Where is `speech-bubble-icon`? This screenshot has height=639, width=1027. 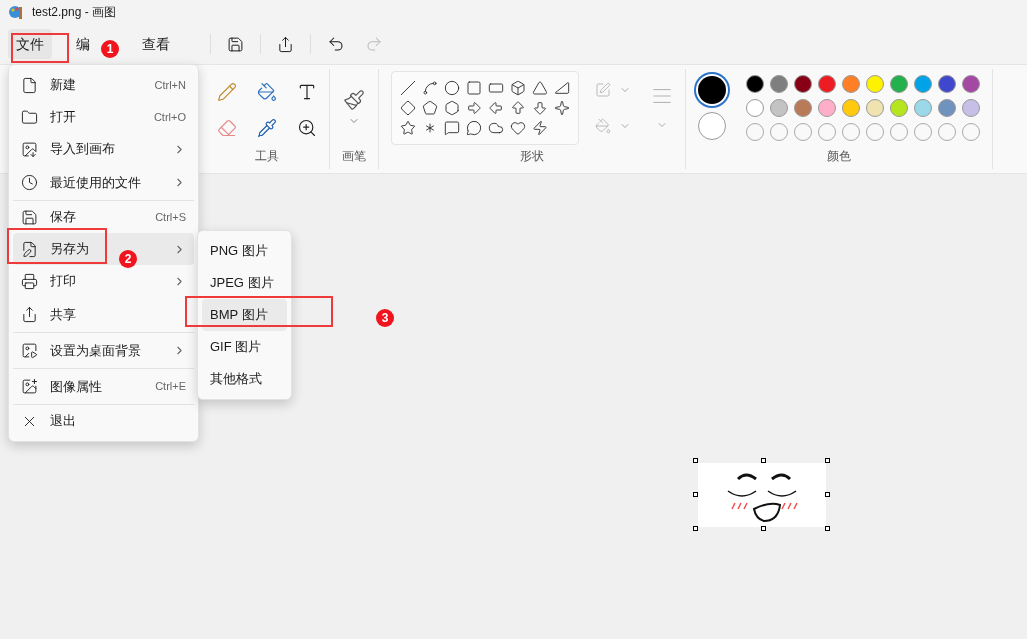 speech-bubble-icon is located at coordinates (452, 128).